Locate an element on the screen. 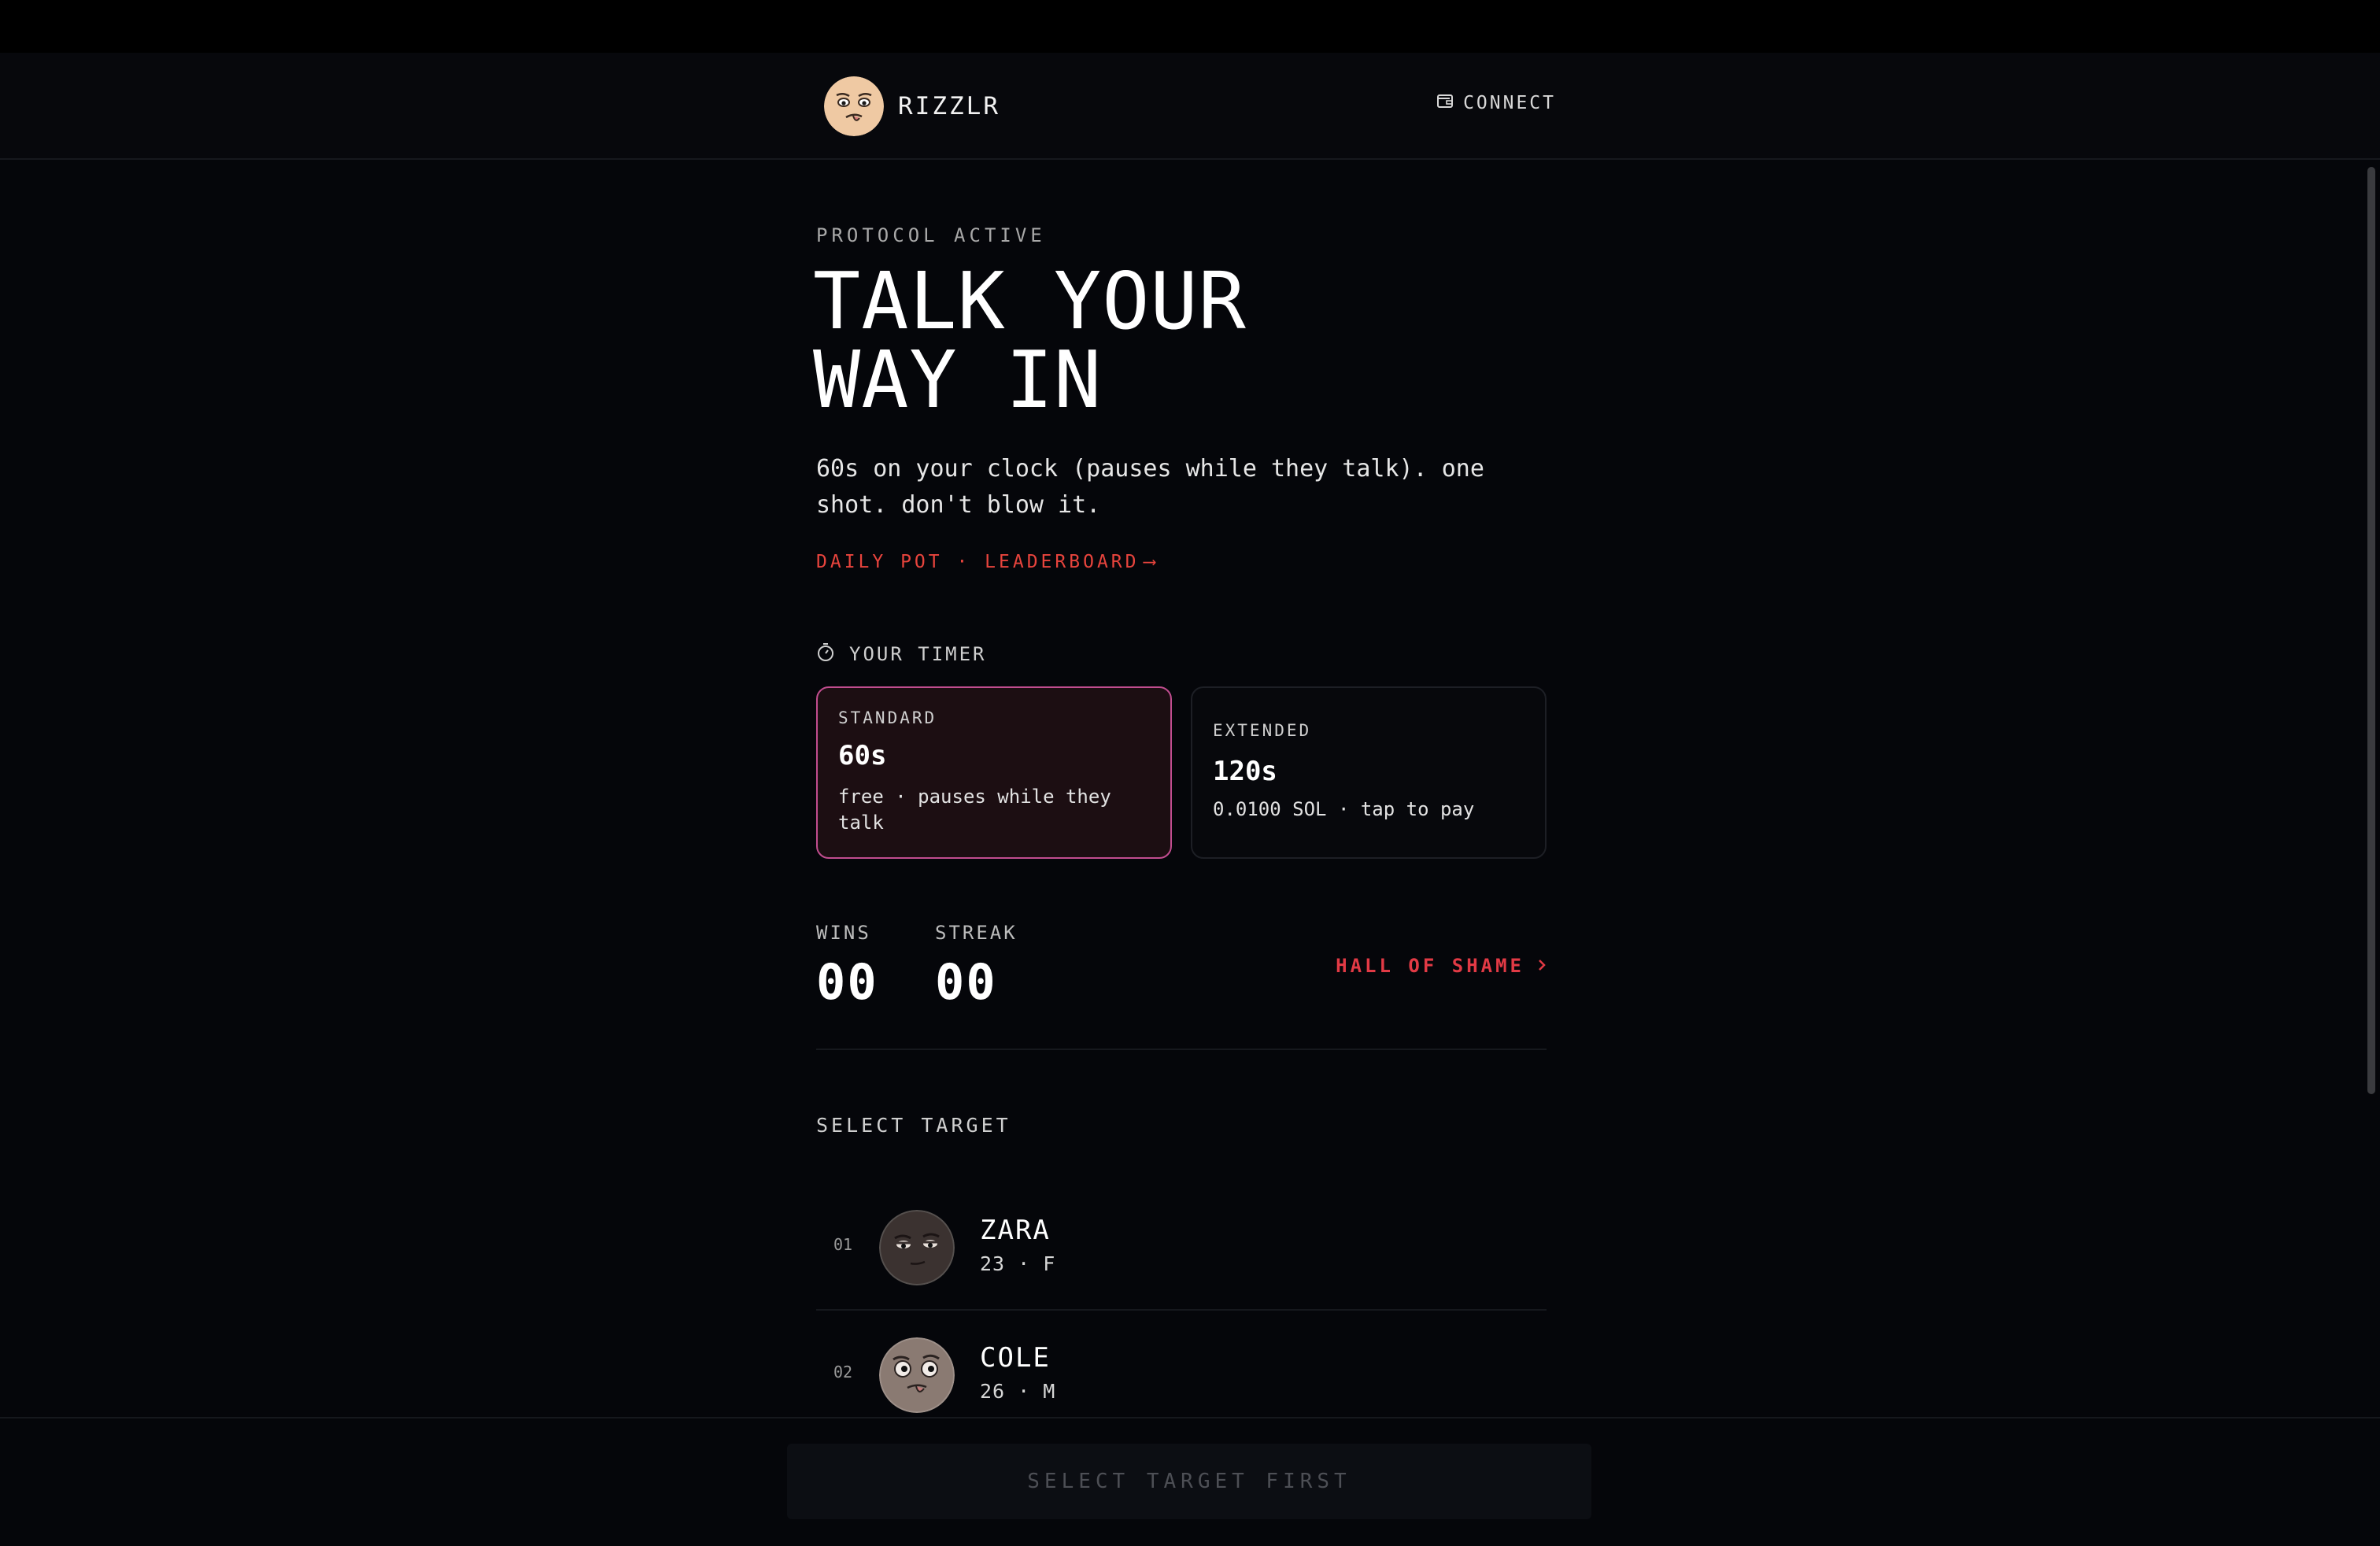  timer-option-value: 120s is located at coordinates (1245, 771).